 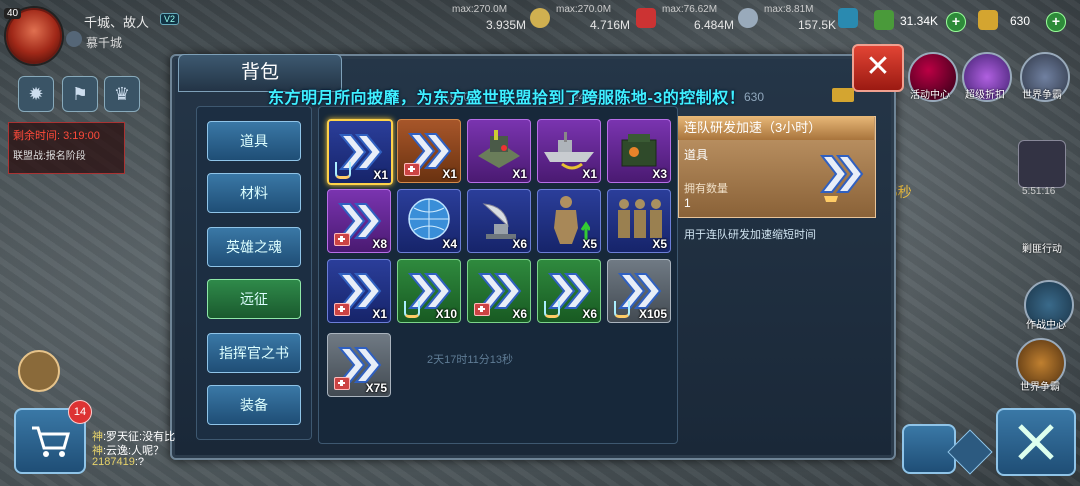 I want to click on item-slot: X75, so click(x=359, y=365).